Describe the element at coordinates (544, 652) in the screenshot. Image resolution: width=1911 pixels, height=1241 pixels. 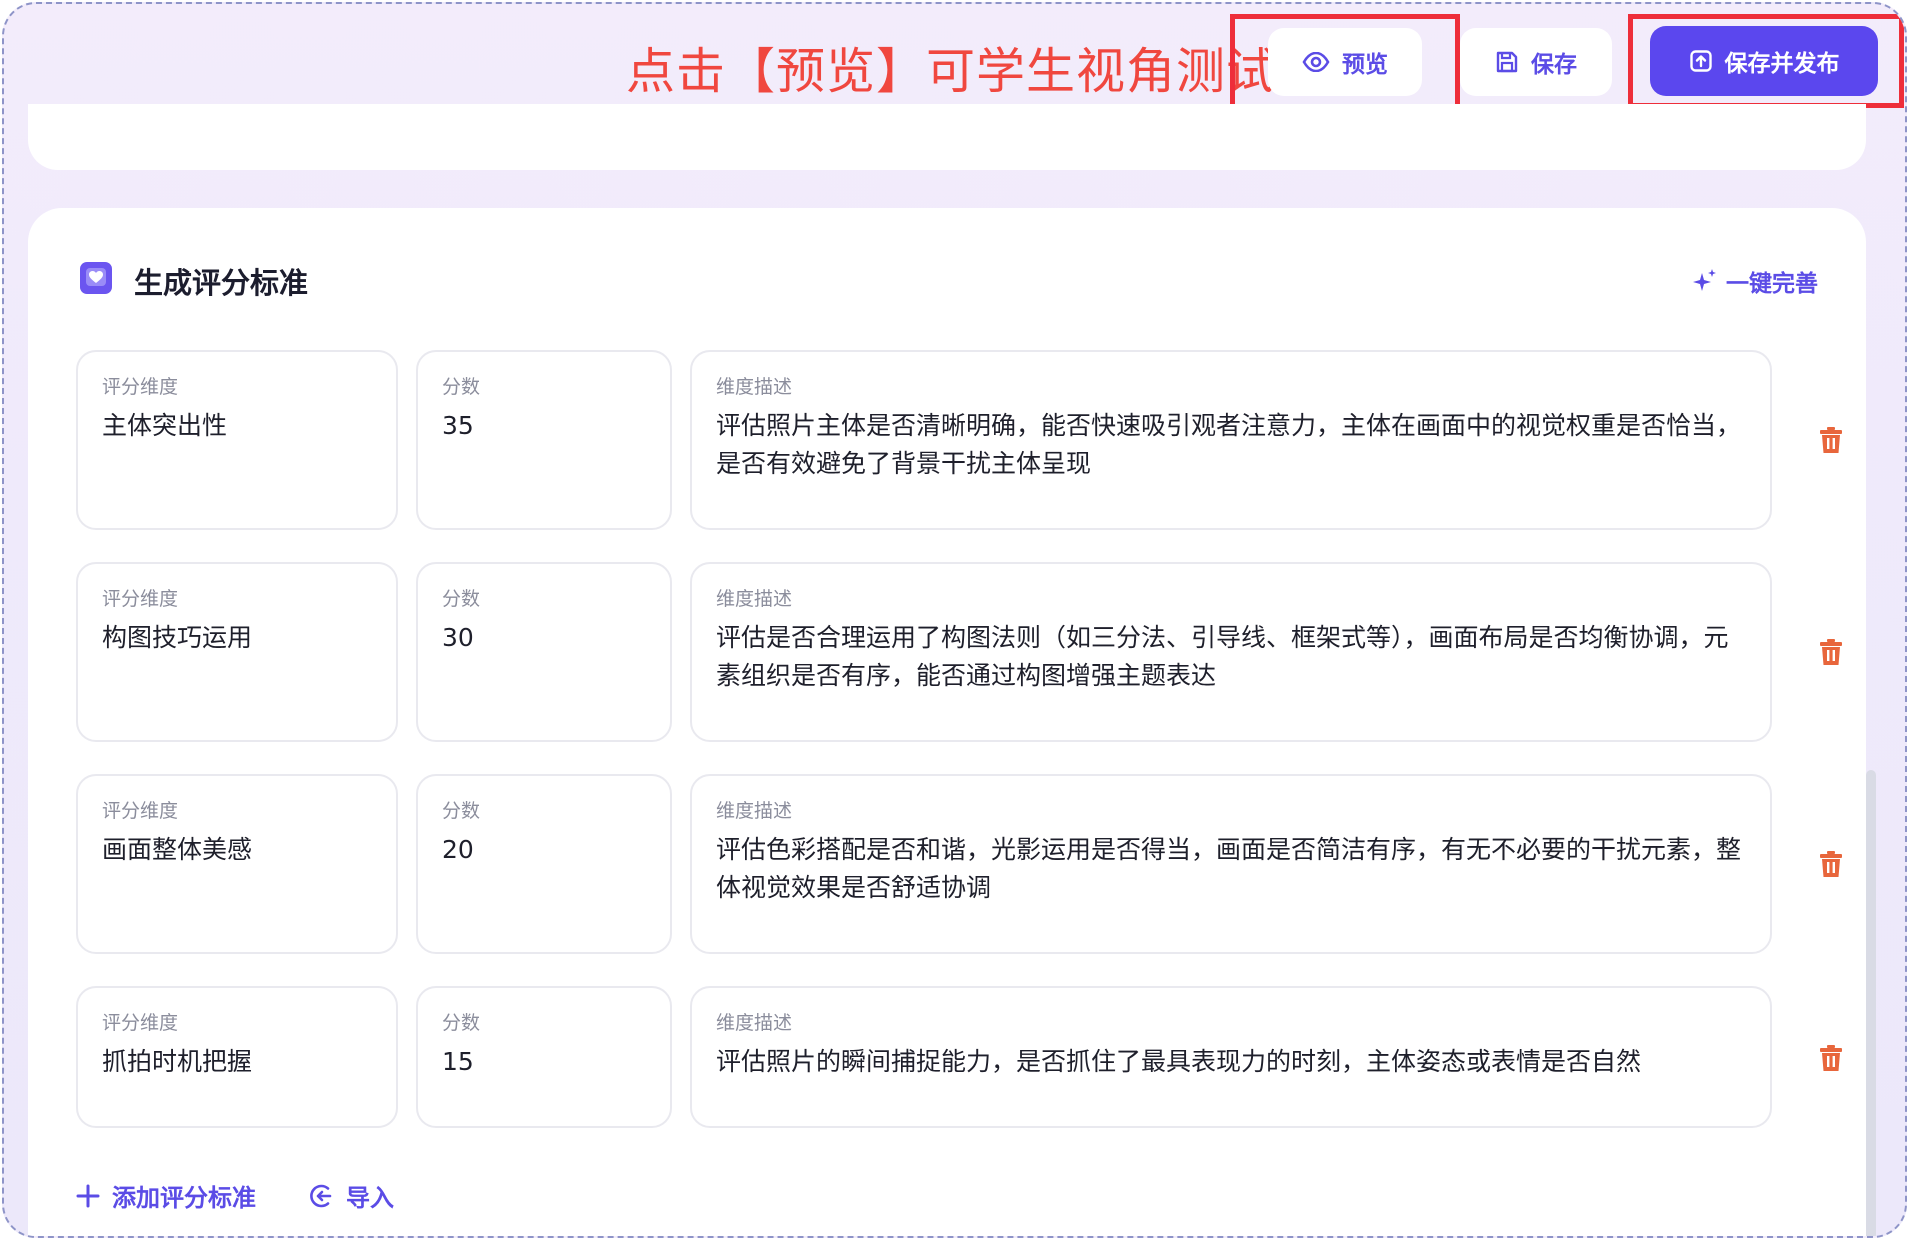
I see `score-field: 分数 30` at that location.